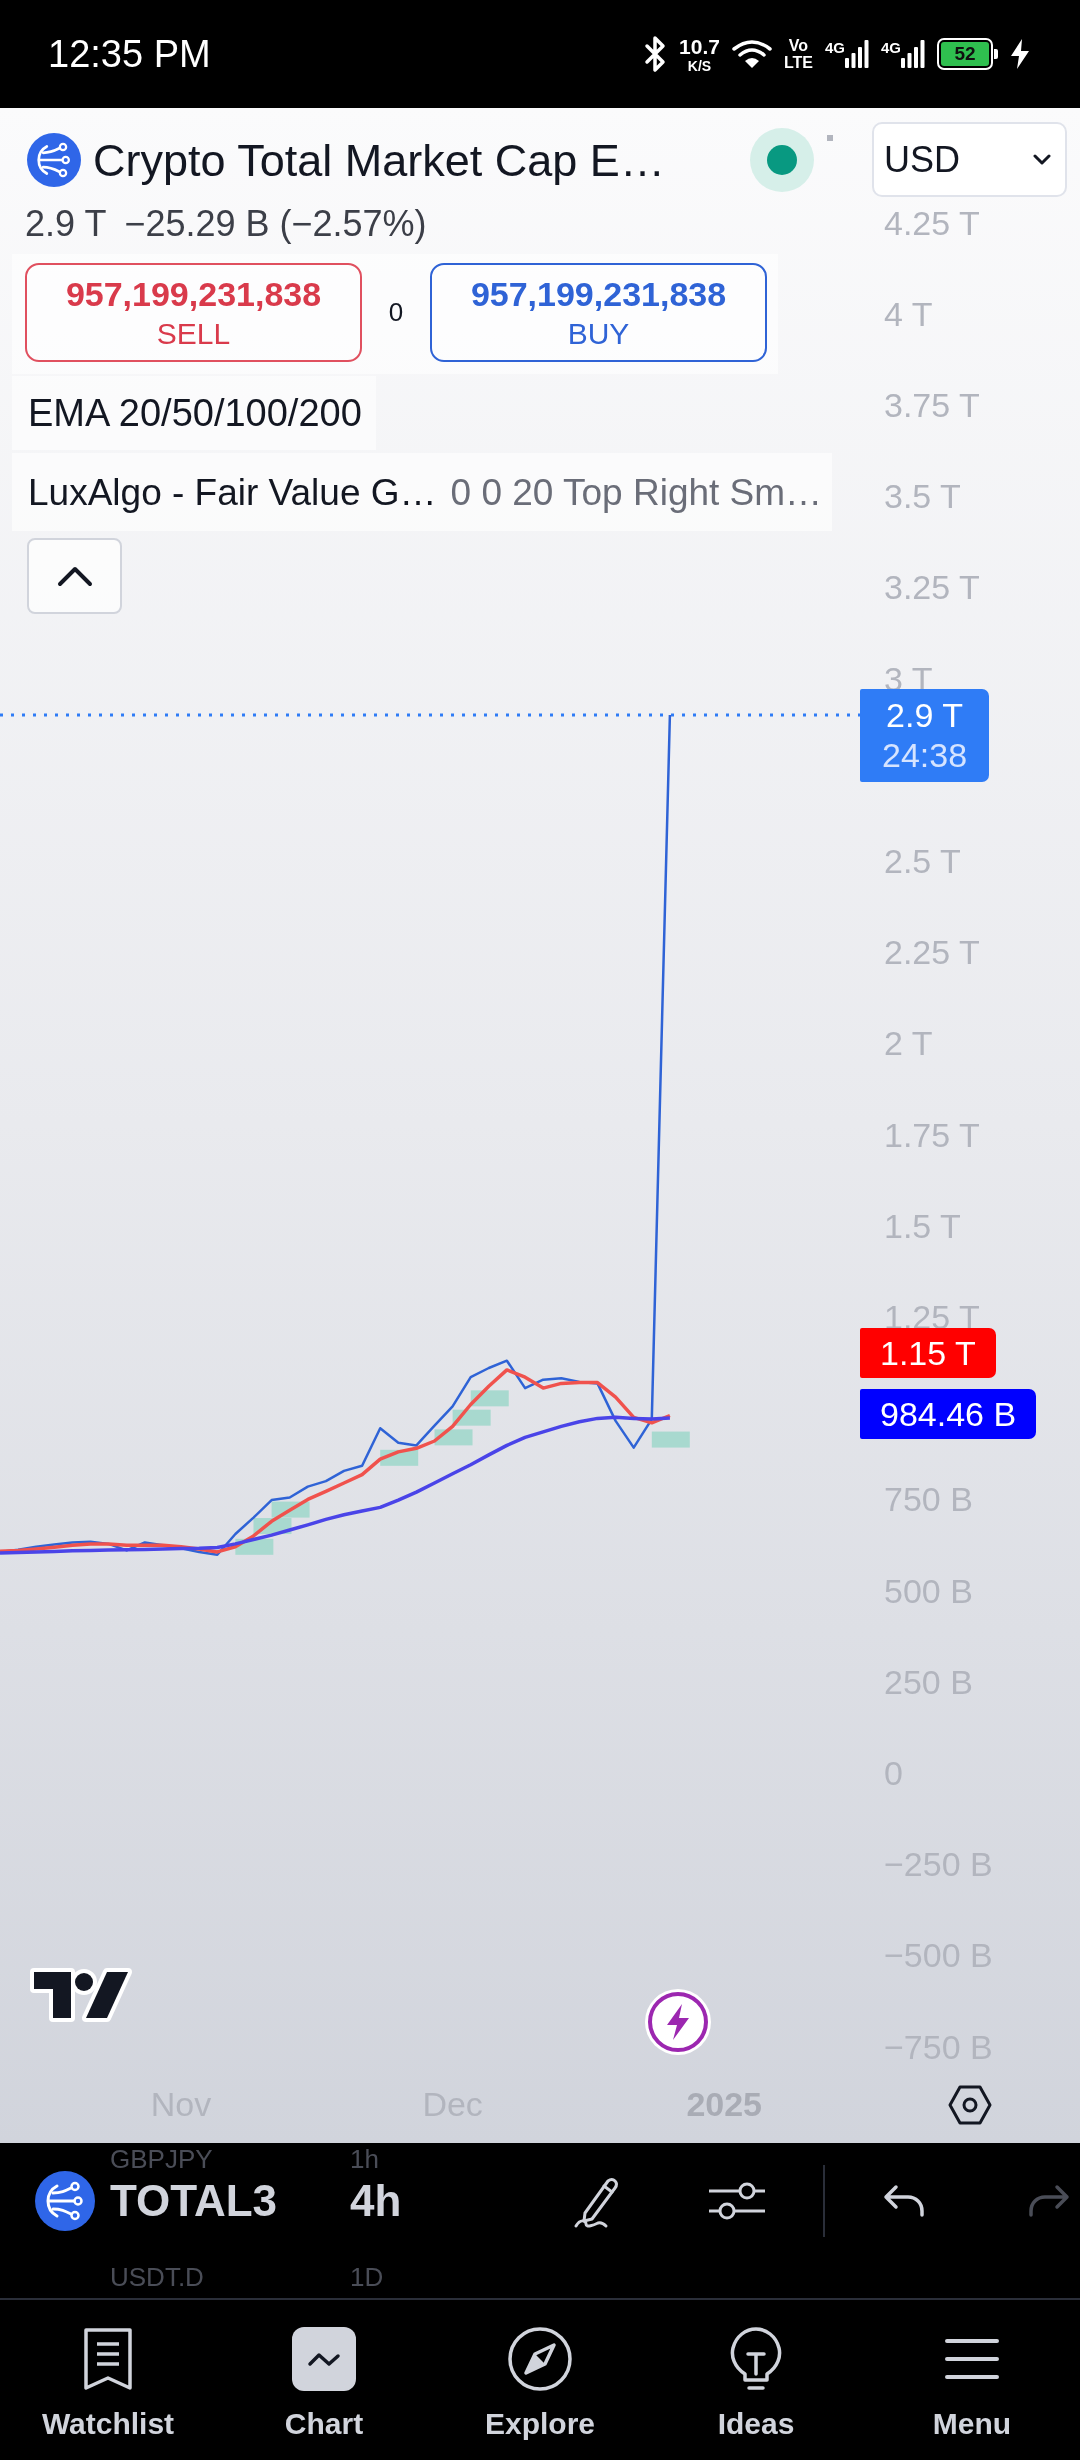 Image resolution: width=1080 pixels, height=2460 pixels. I want to click on price-value: 2.9 T, so click(924, 715).